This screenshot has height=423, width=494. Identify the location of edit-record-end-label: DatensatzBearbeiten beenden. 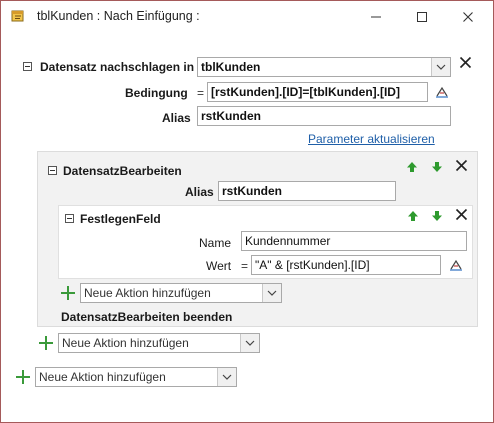
(147, 317).